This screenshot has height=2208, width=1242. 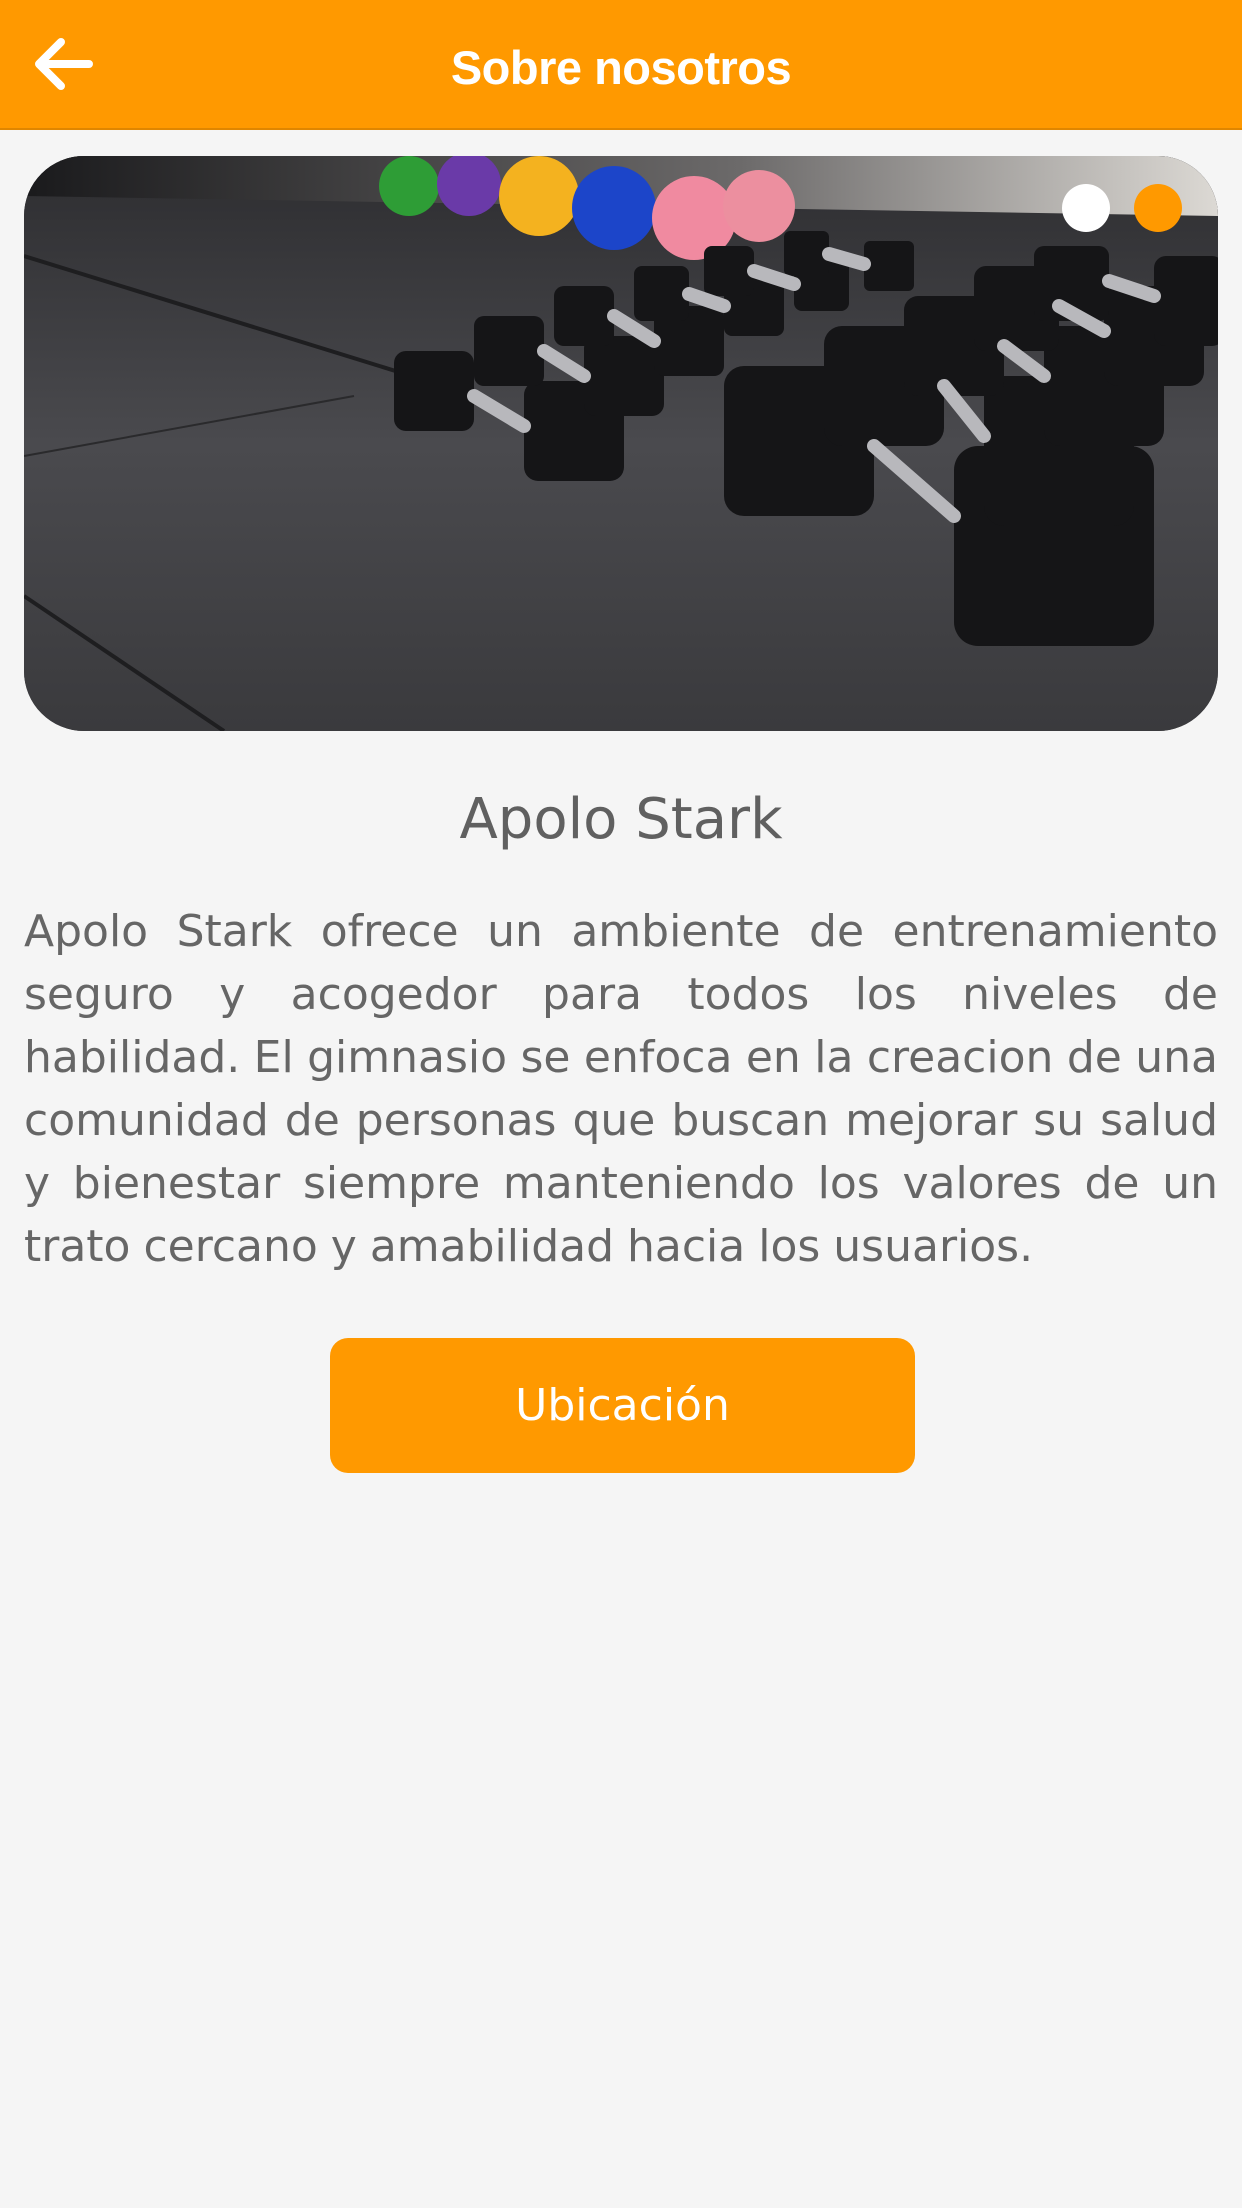 I want to click on location-button: Ubicación, so click(x=622, y=1405).